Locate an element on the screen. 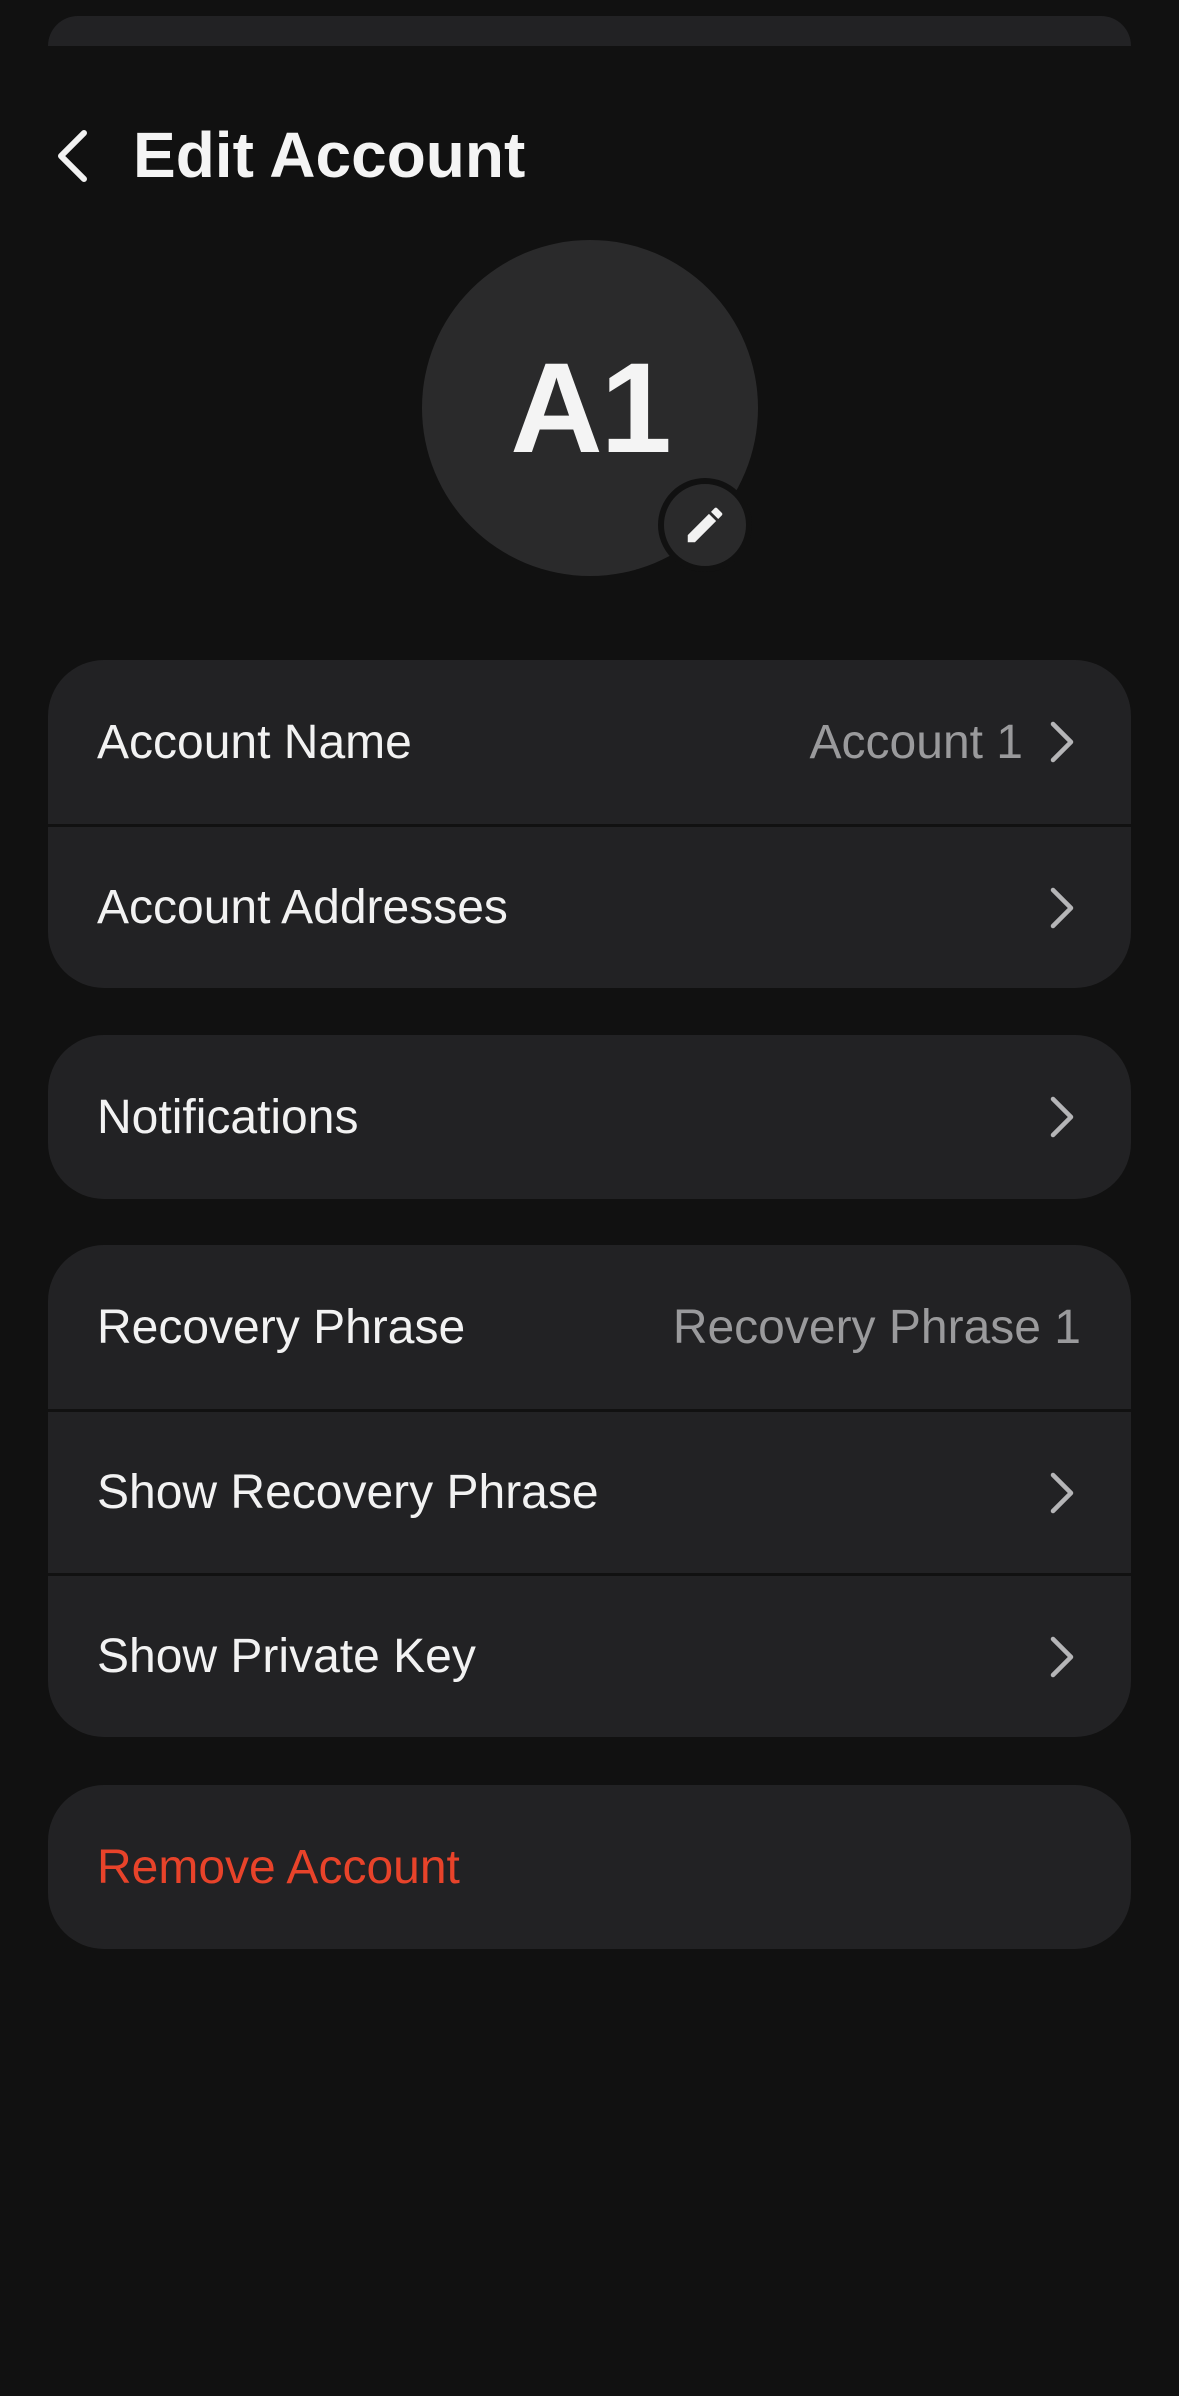 The height and width of the screenshot is (2396, 1179). chevron-left-icon is located at coordinates (72, 156).